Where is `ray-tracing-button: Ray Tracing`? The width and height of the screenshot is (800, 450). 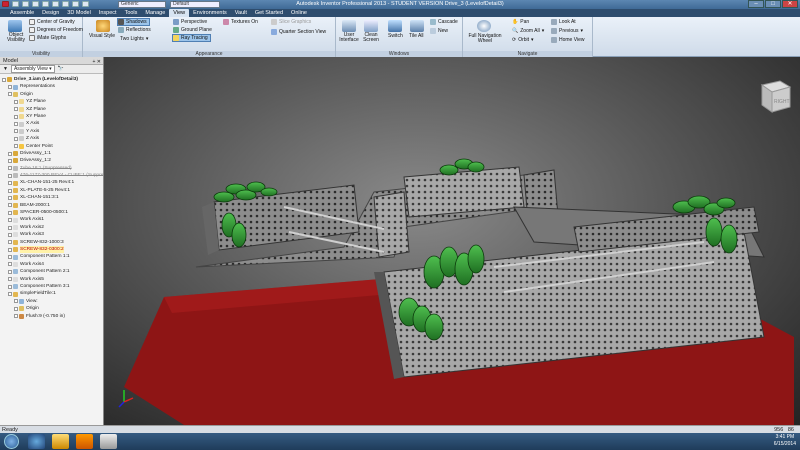
ray-tracing-button: Ray Tracing is located at coordinates (191, 38).